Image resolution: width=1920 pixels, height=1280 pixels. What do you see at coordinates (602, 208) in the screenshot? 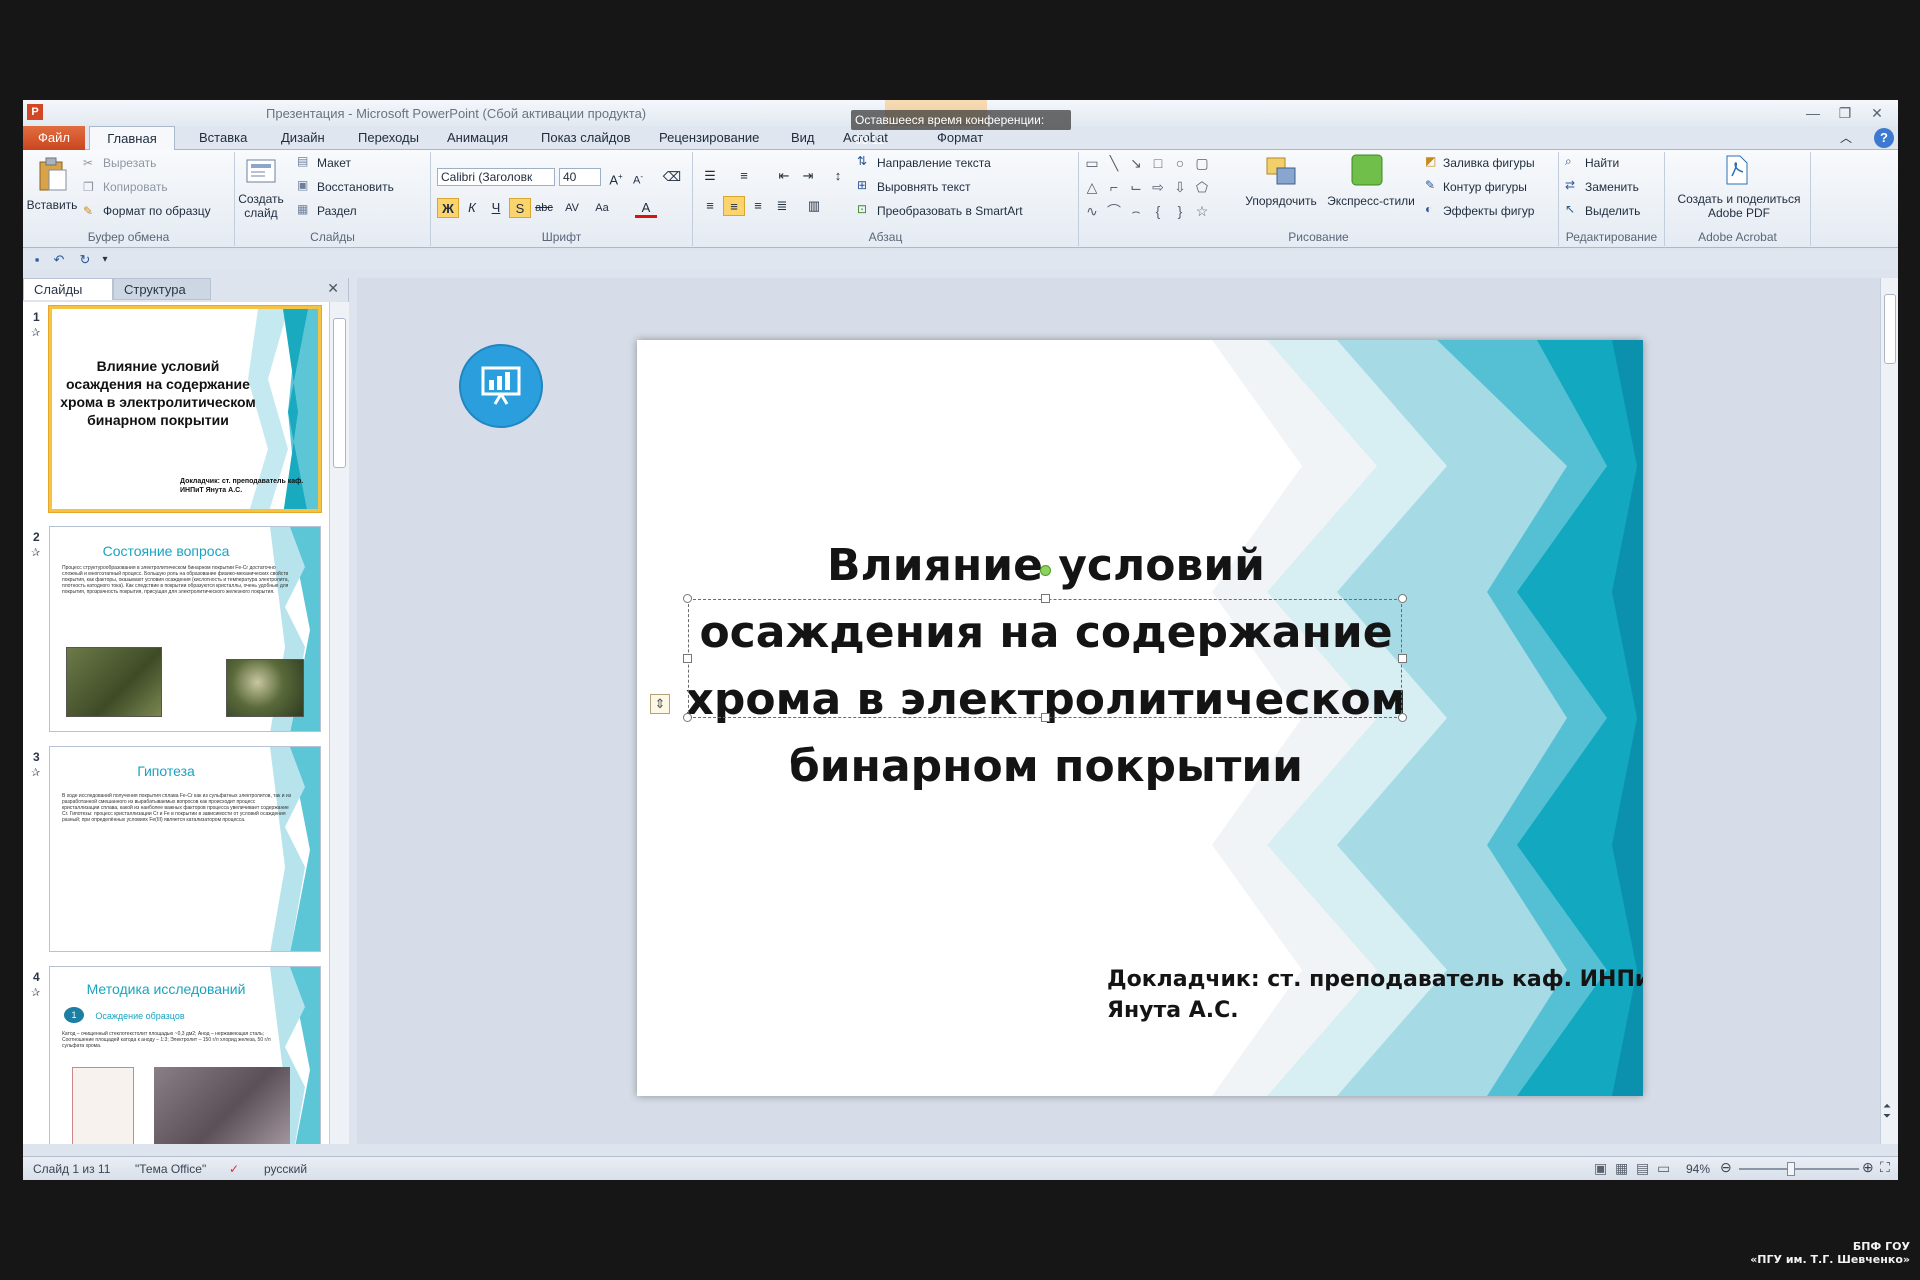
I see `change-case-icon: Aa` at bounding box center [602, 208].